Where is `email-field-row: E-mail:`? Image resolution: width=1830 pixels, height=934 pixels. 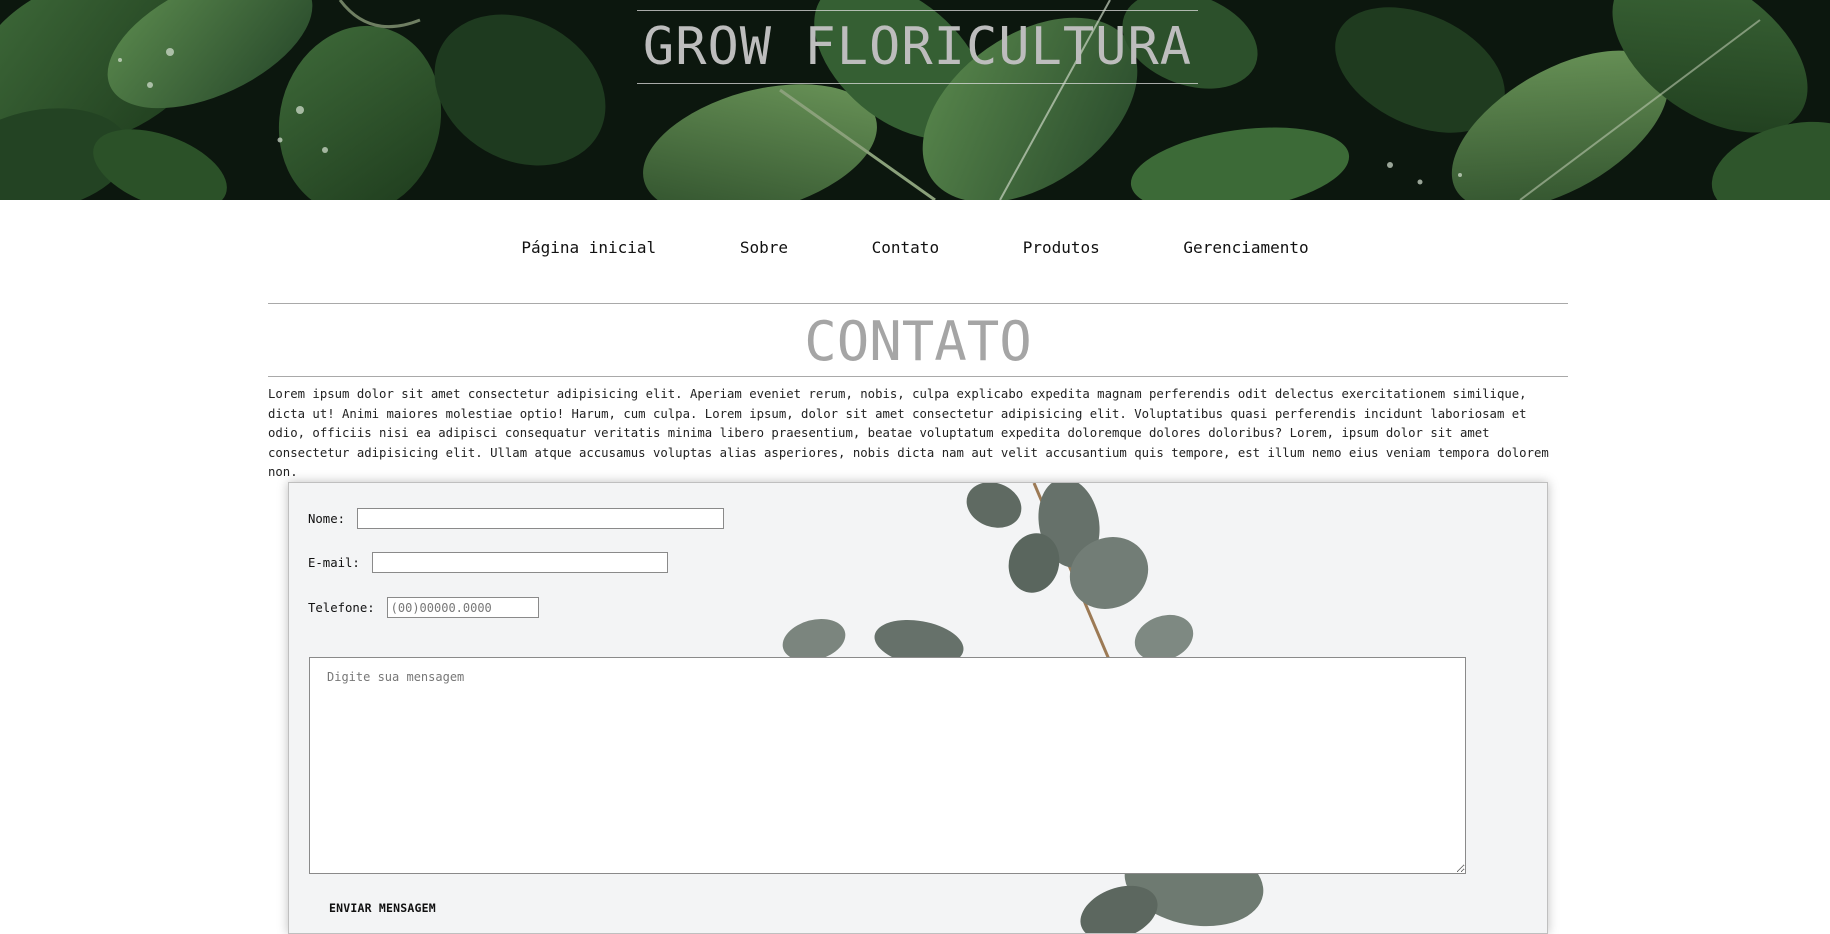 email-field-row: E-mail: is located at coordinates (488, 562).